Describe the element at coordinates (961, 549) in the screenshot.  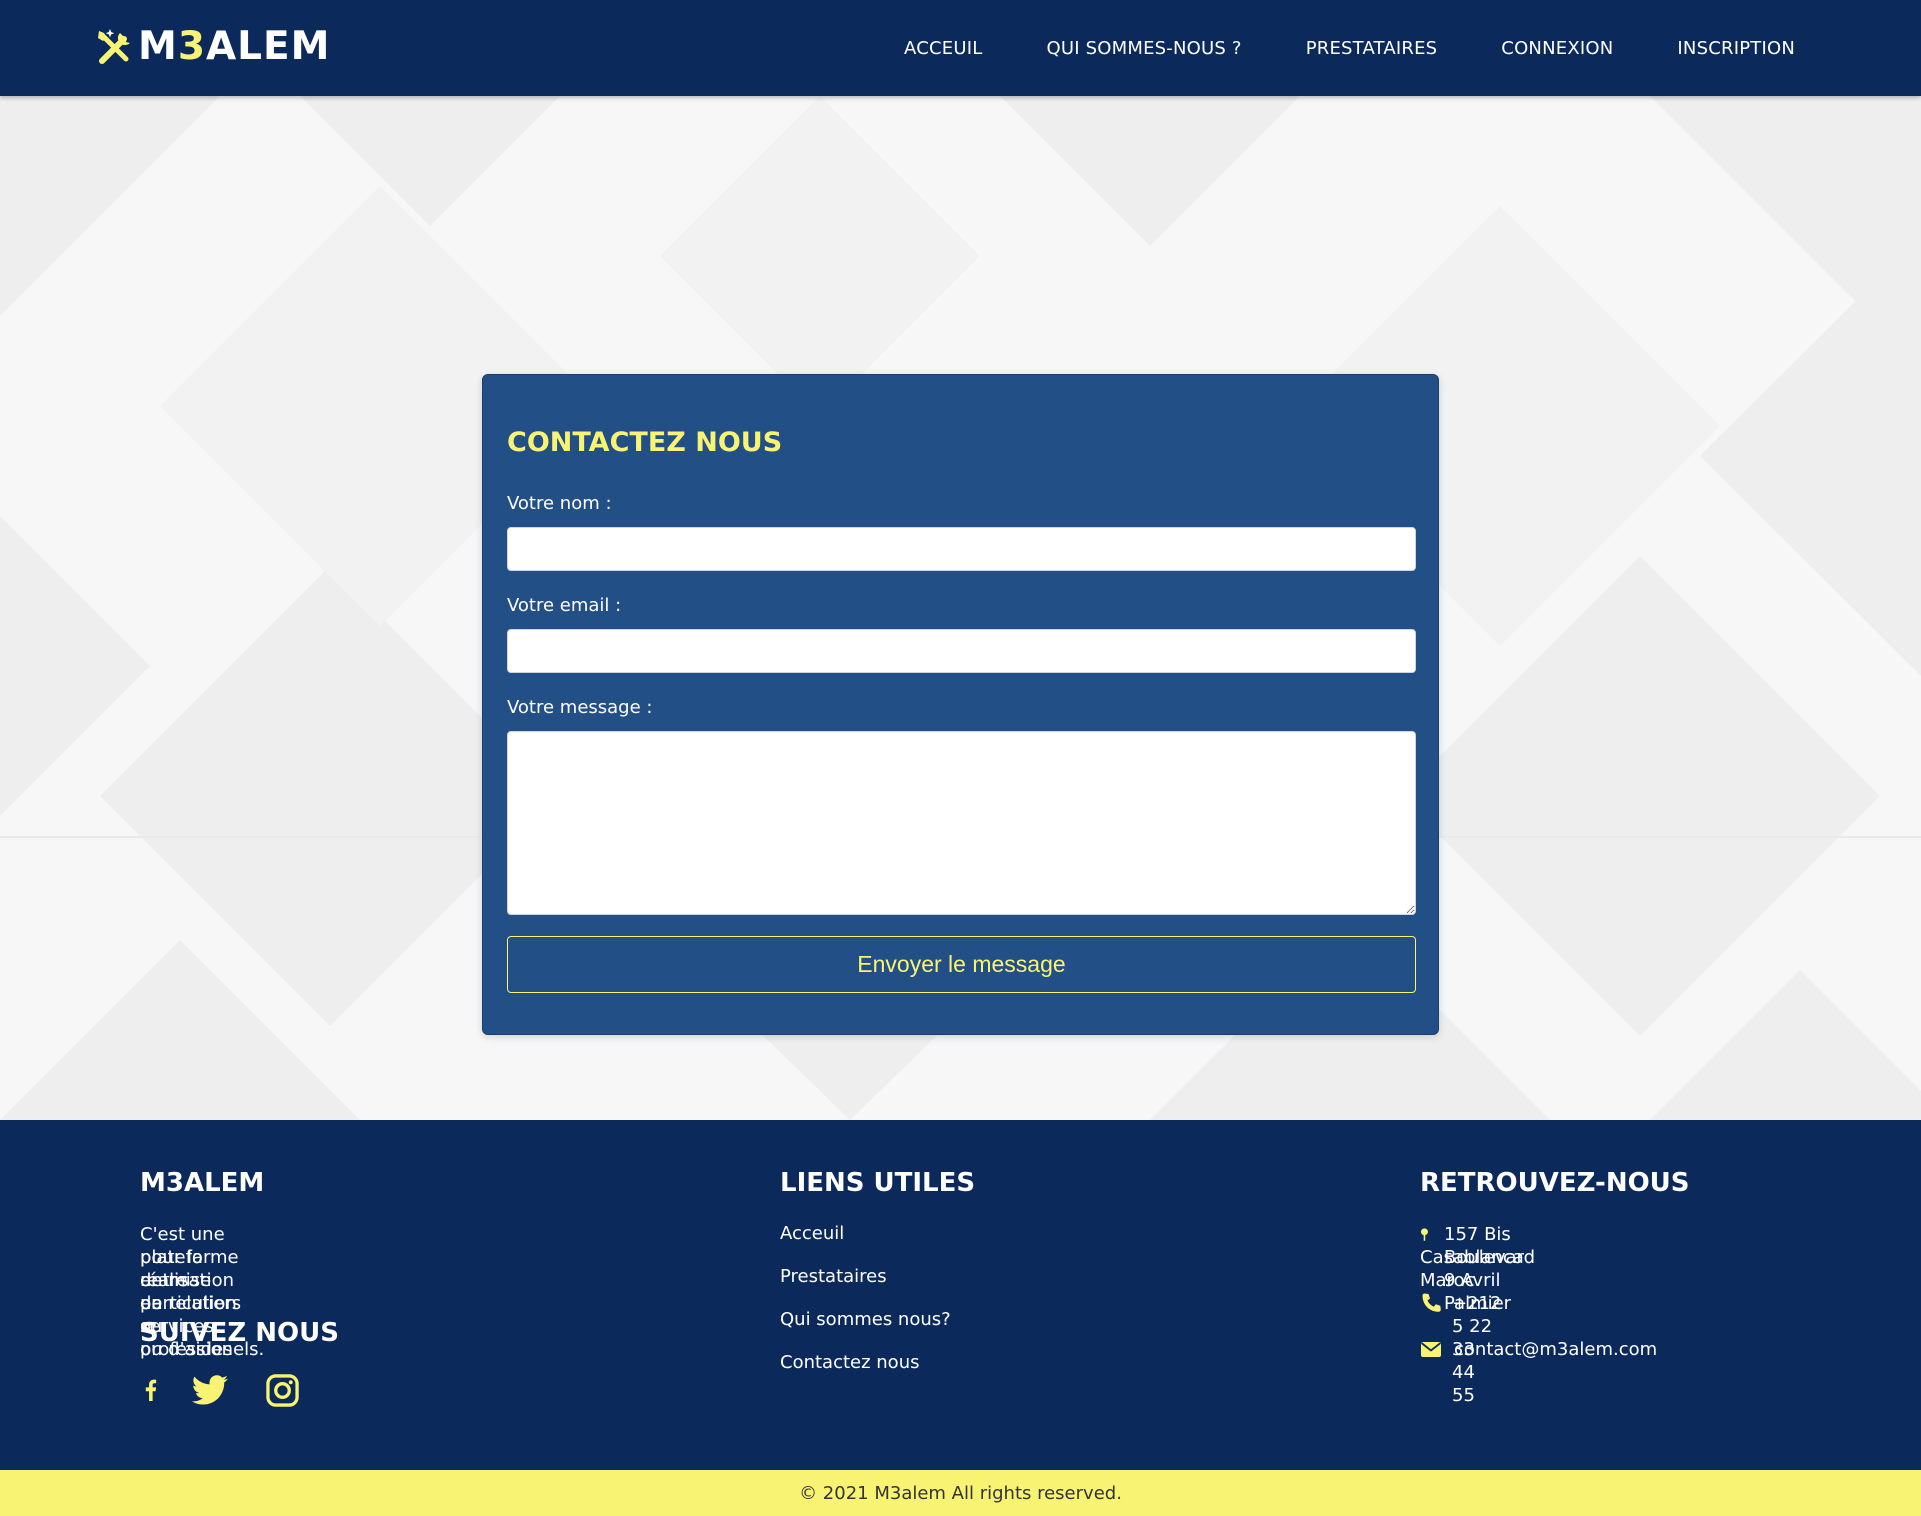
I see `name-input` at that location.